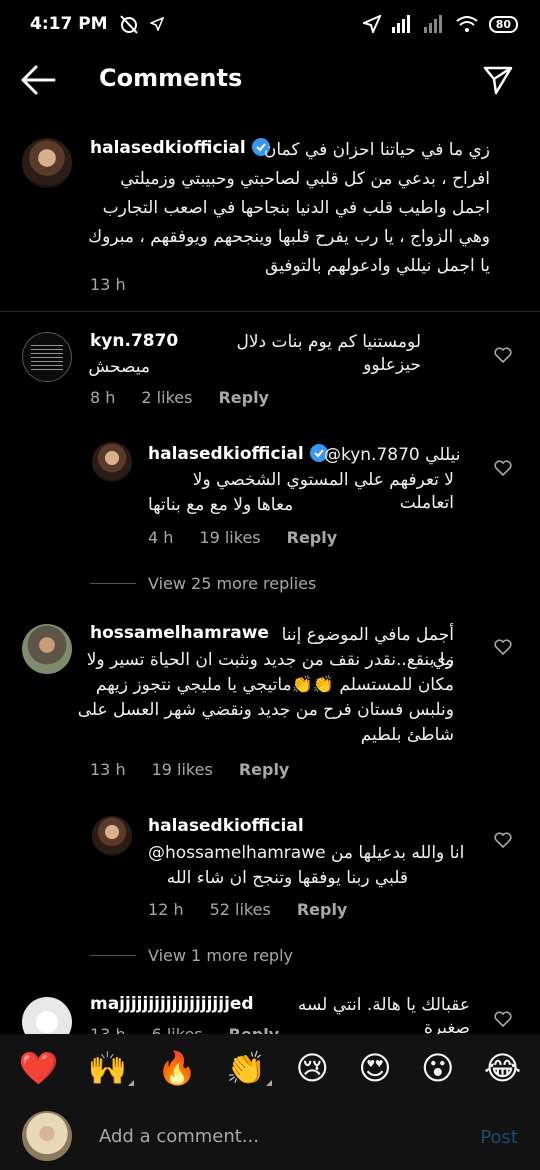 The height and width of the screenshot is (1170, 540). I want to click on reply-text-line1: @hossamelhamrawe انا والله بدعيلها من, so click(306, 853).